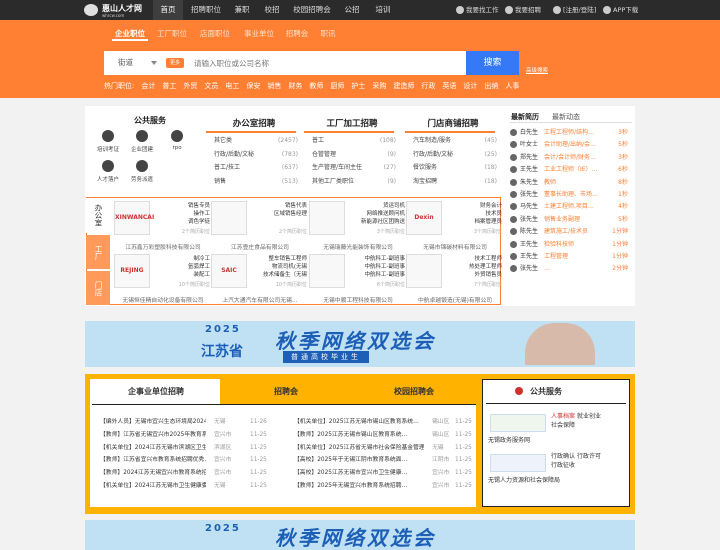 The image size is (720, 550). What do you see at coordinates (312, 10) in the screenshot?
I see `nav-campus-fair: 校园招聘会` at bounding box center [312, 10].